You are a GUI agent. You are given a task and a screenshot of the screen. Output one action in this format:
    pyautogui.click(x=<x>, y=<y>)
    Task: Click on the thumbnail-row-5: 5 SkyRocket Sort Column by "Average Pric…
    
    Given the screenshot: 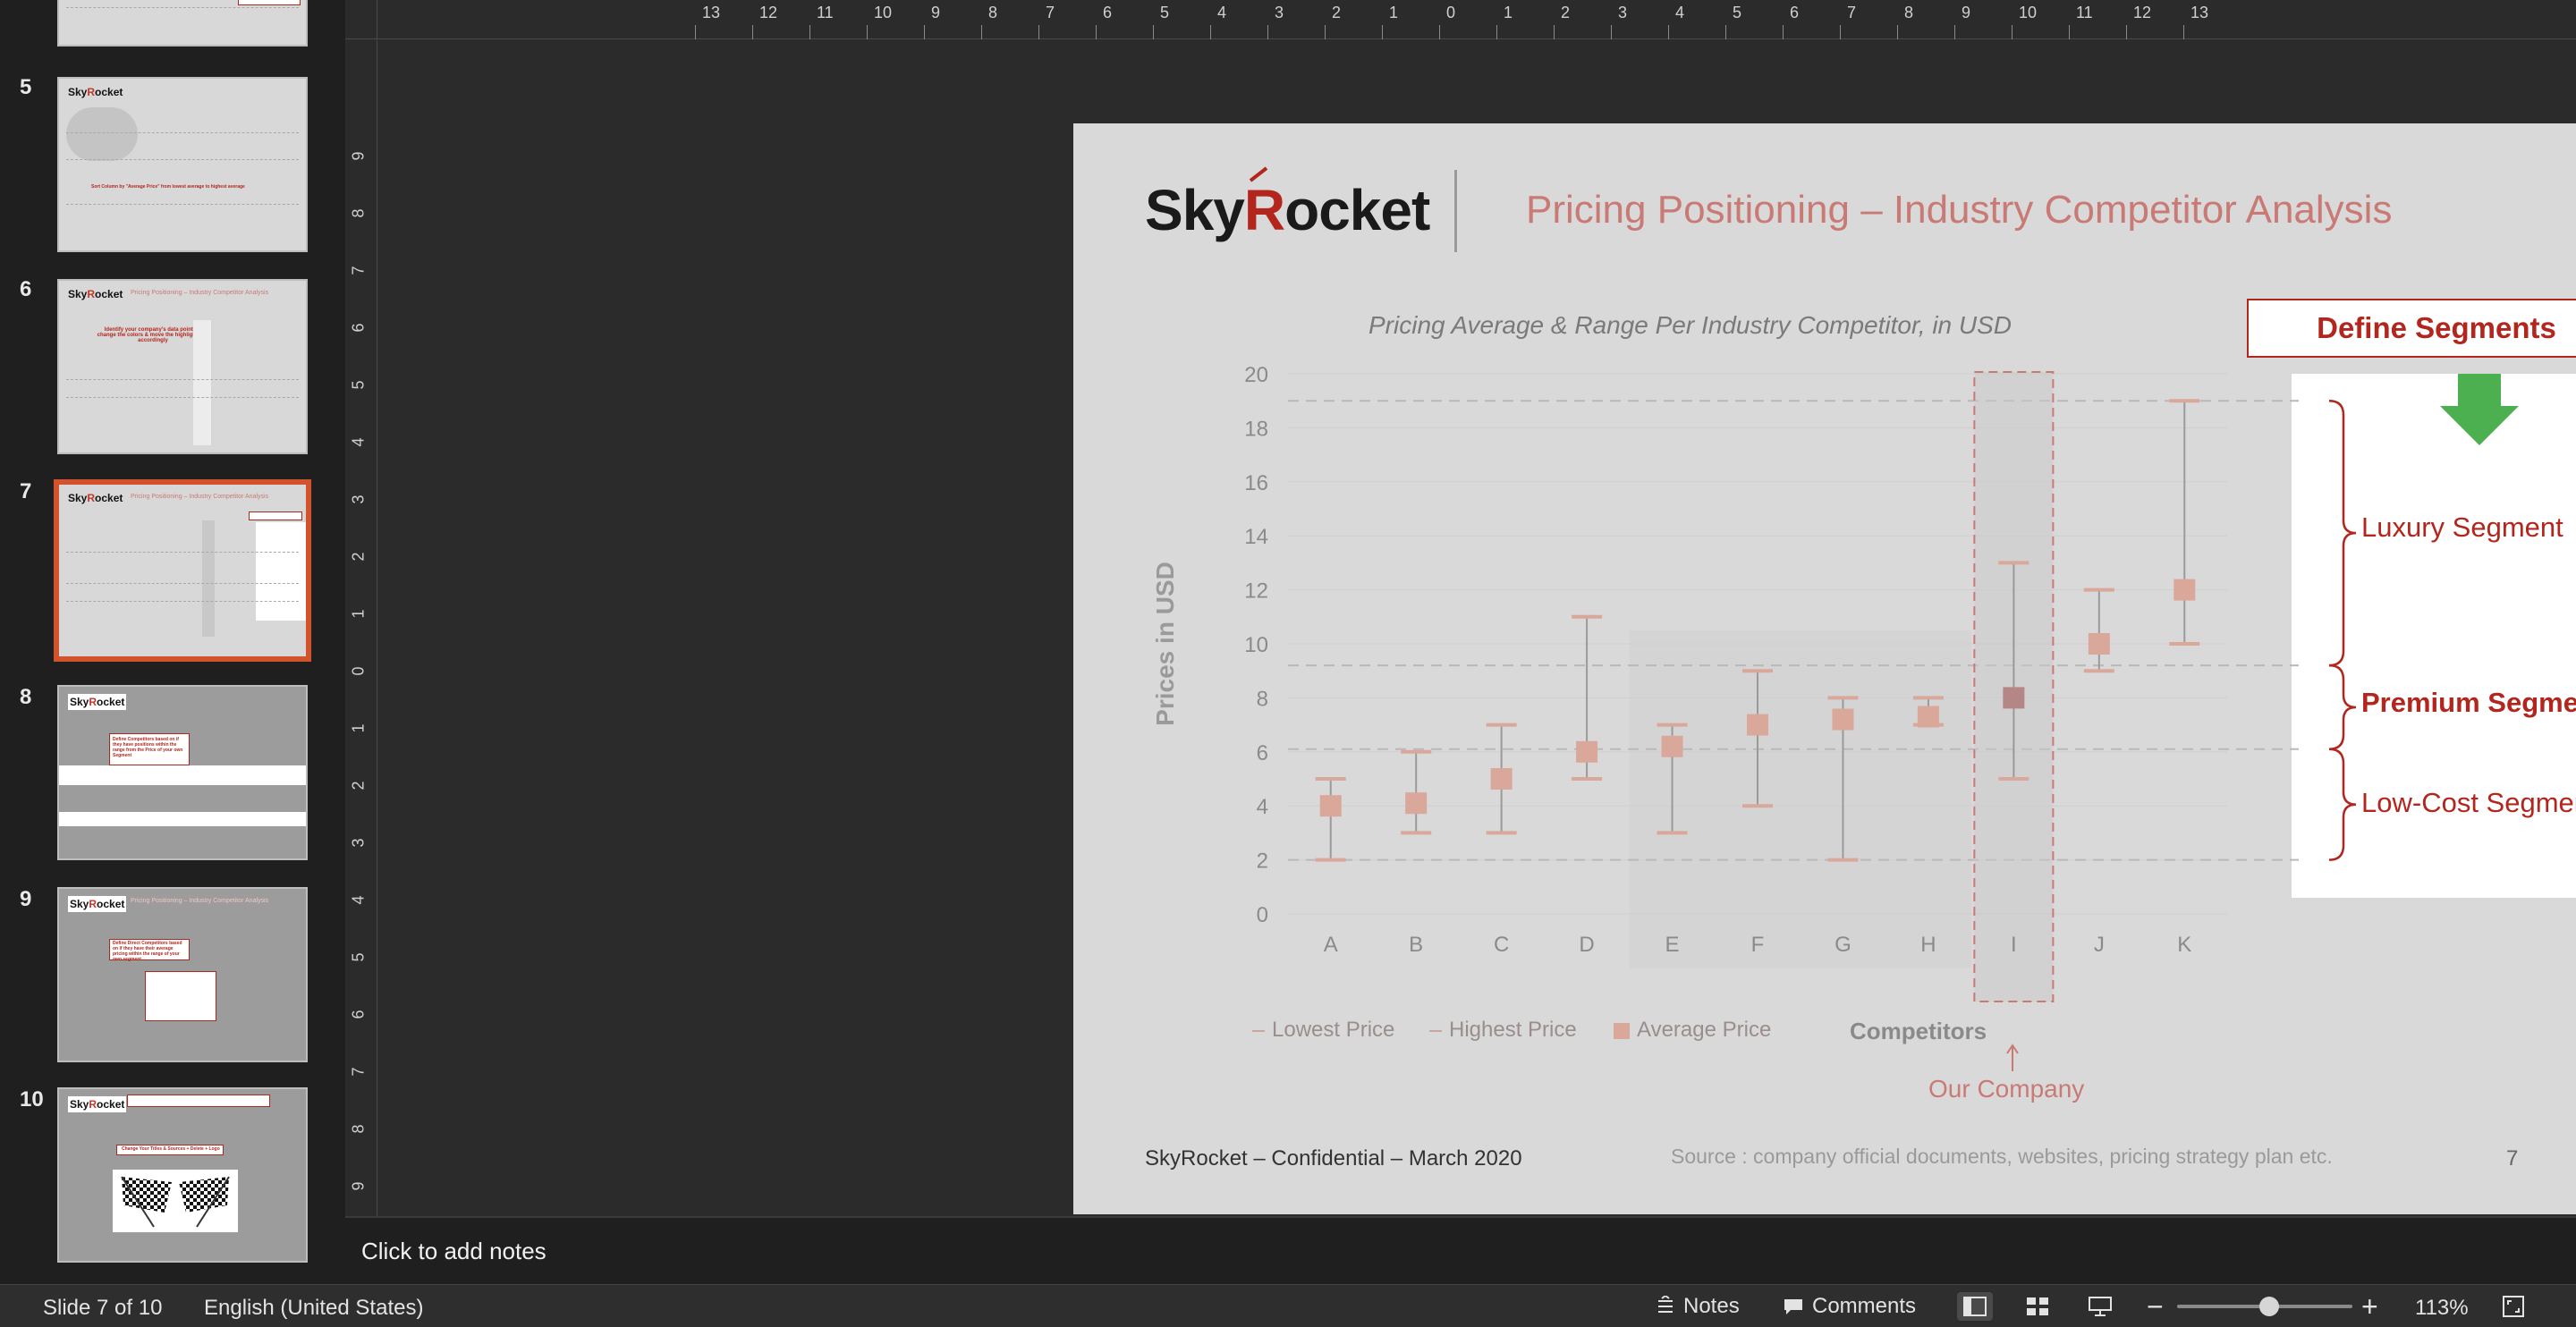 What is the action you would take?
    pyautogui.click(x=172, y=164)
    